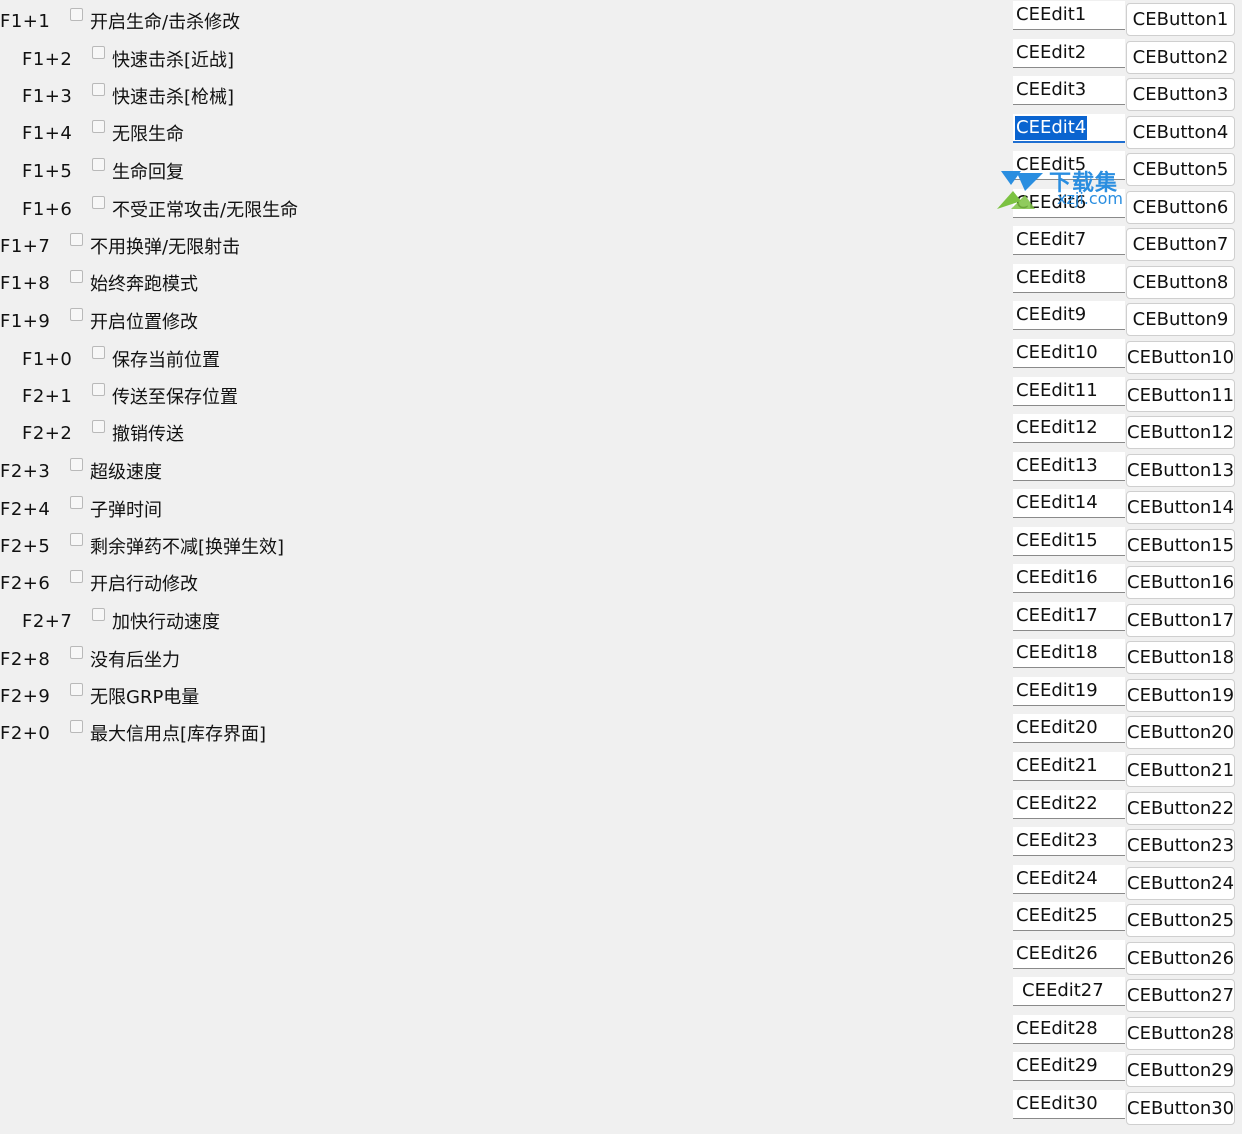 The image size is (1242, 1134). Describe the element at coordinates (1057, 765) in the screenshot. I see `ce-edit-value: CEEdit21` at that location.